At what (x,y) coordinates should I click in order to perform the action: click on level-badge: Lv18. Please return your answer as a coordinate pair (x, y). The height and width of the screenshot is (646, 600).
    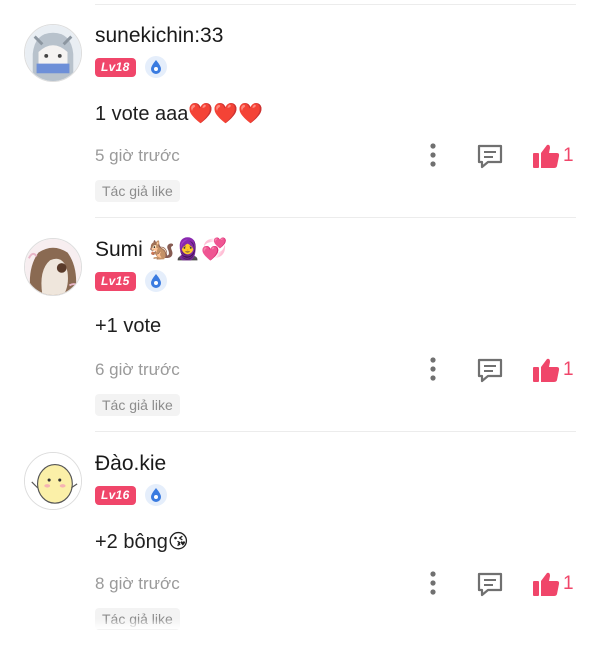
    Looking at the image, I should click on (115, 67).